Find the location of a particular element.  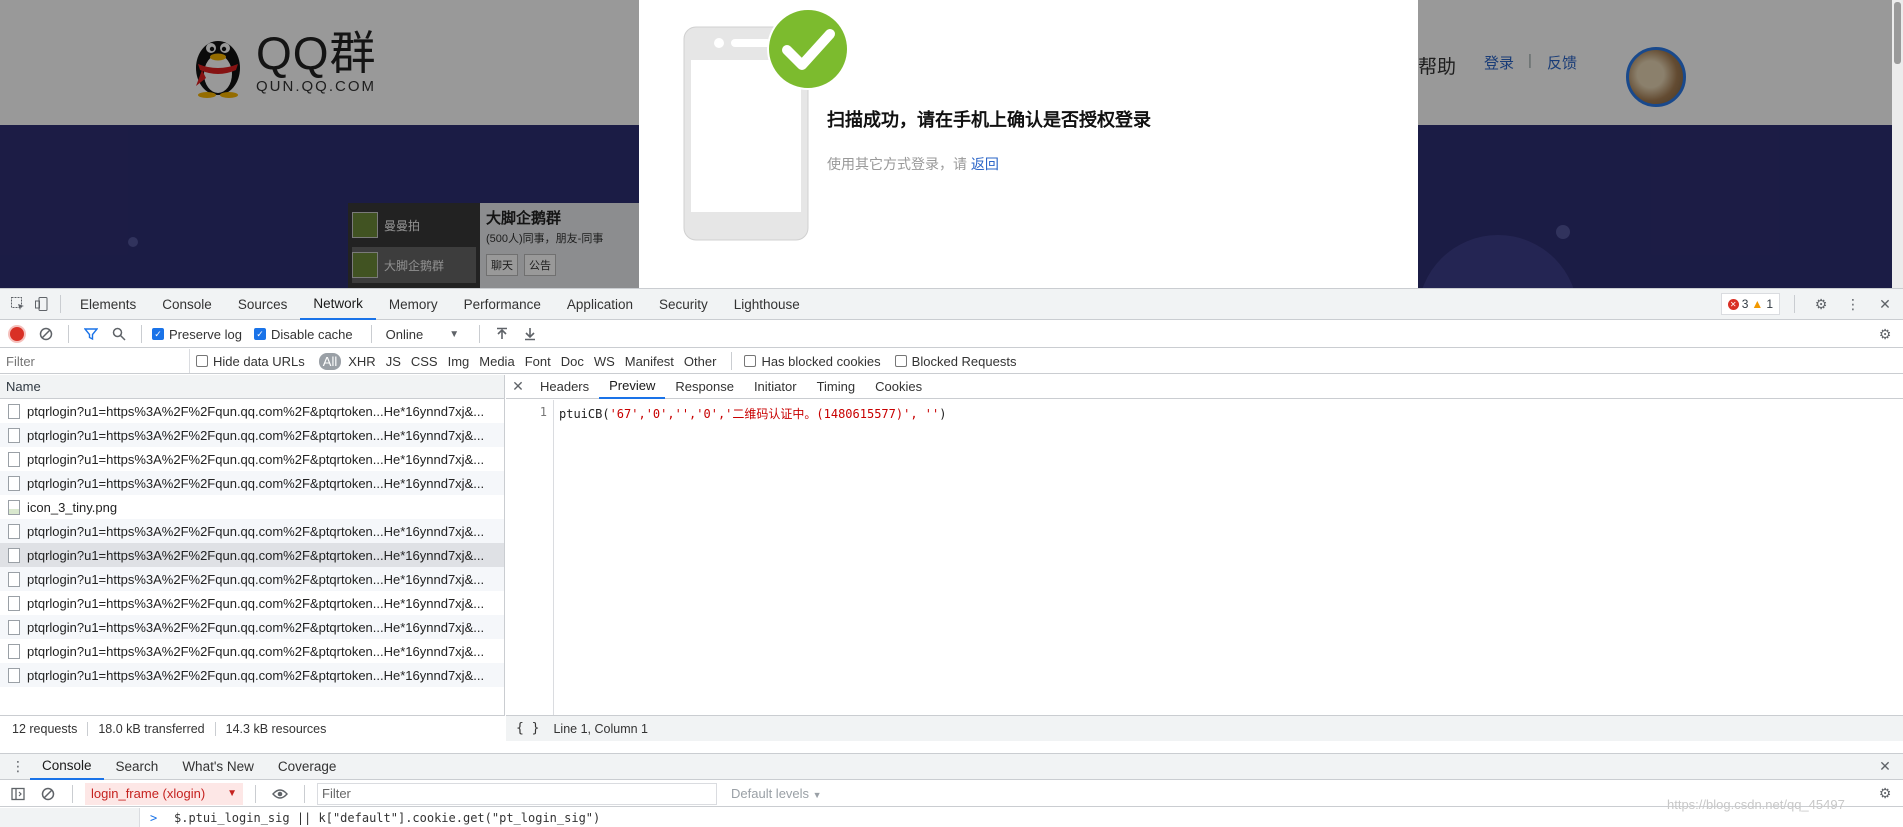

console-filter-input: Filter is located at coordinates (517, 793).